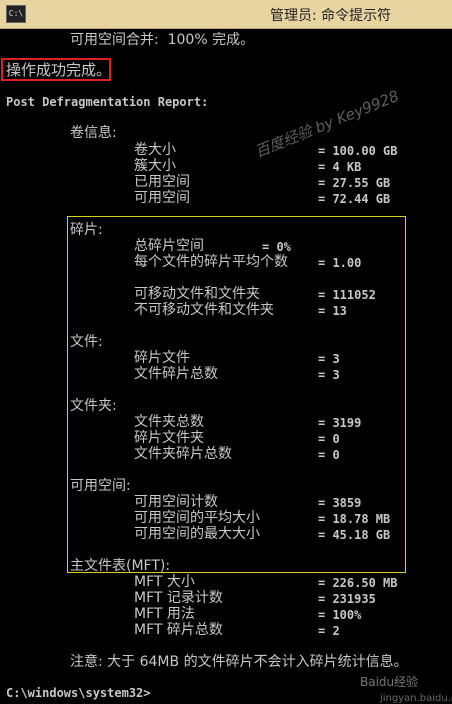 Image resolution: width=452 pixels, height=704 pixels. I want to click on folder-total-label: 文件夹总数, so click(169, 422).